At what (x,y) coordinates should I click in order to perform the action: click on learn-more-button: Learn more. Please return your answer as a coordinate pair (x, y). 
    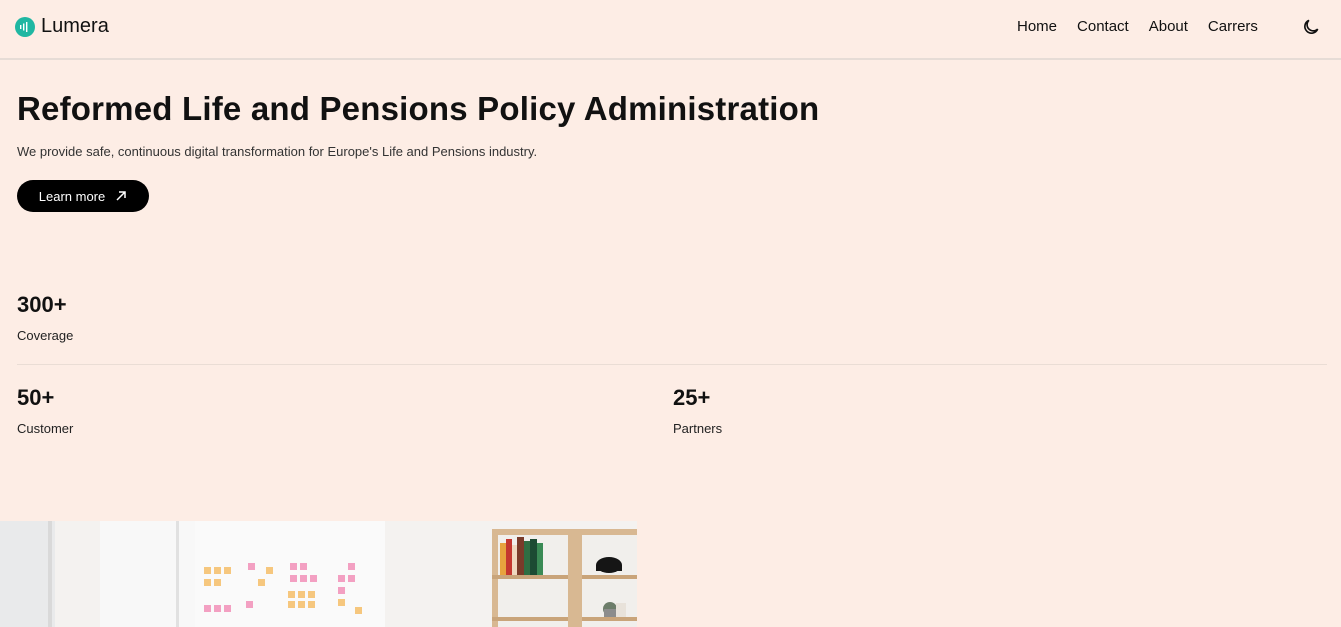
    Looking at the image, I should click on (83, 196).